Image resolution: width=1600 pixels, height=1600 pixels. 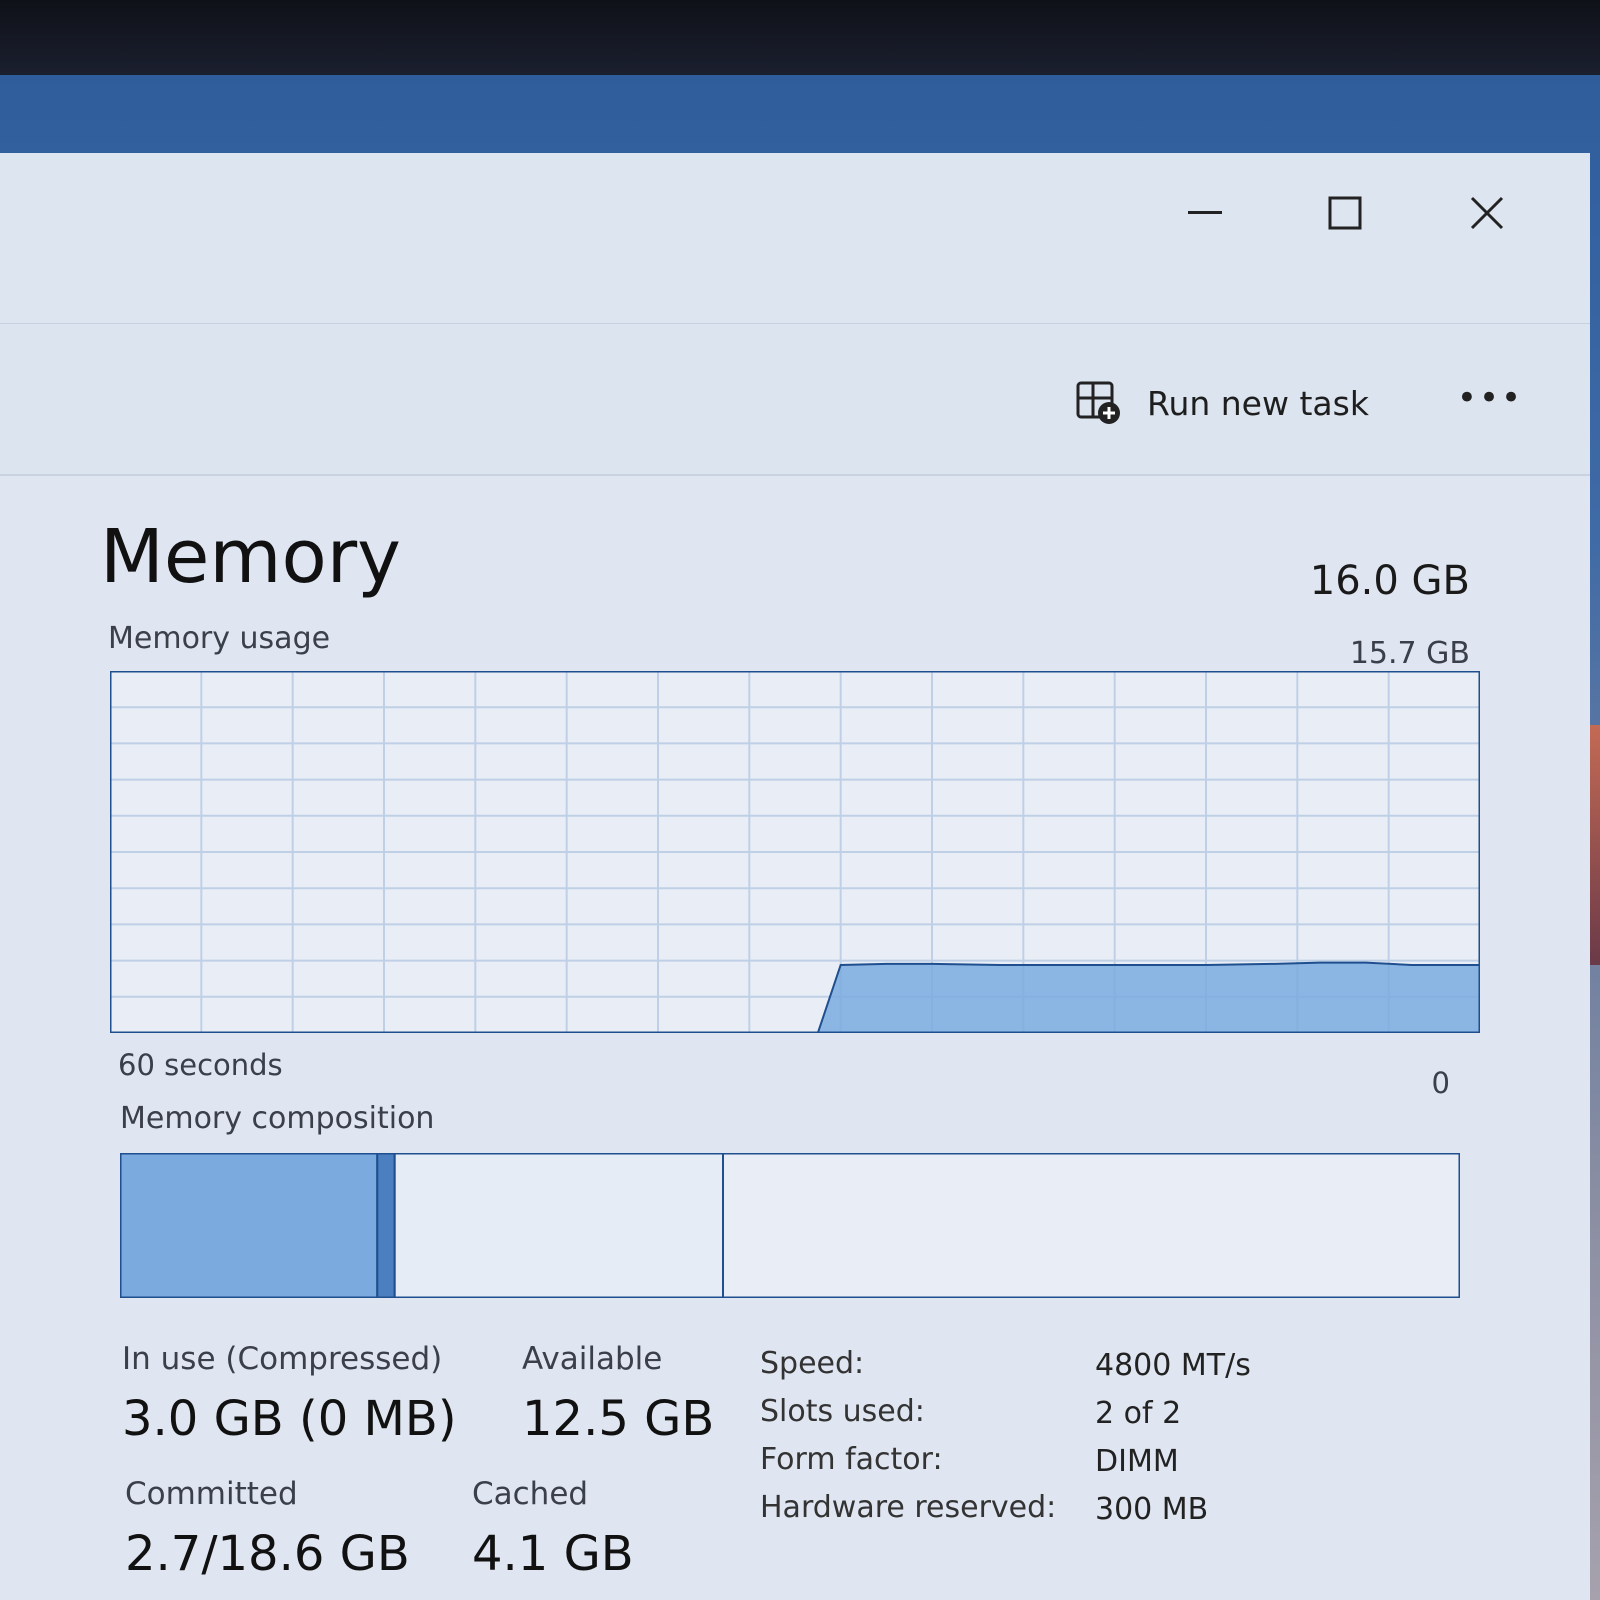 I want to click on cached-value: 4.1 GB, so click(x=553, y=1554).